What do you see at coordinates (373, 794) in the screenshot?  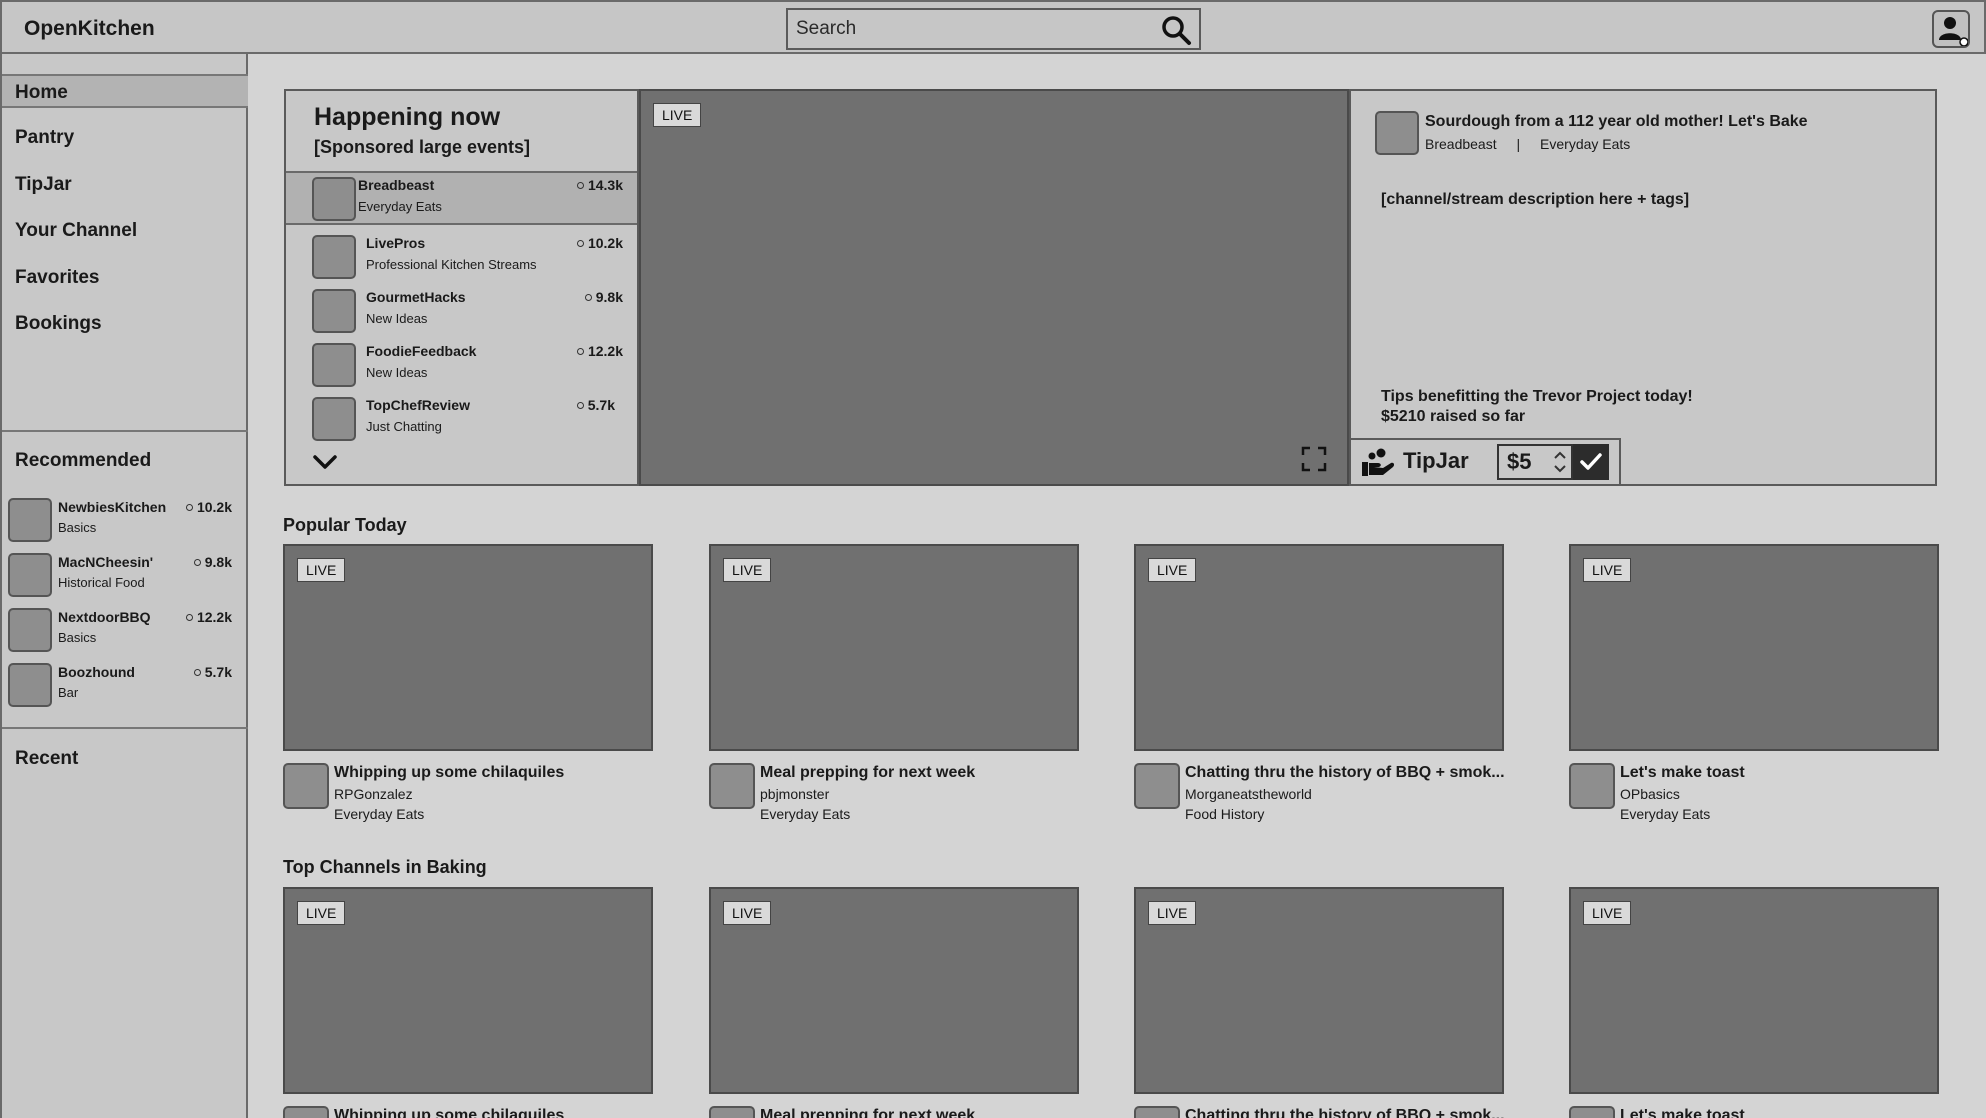 I see `stream-channel: RPGonzalez` at bounding box center [373, 794].